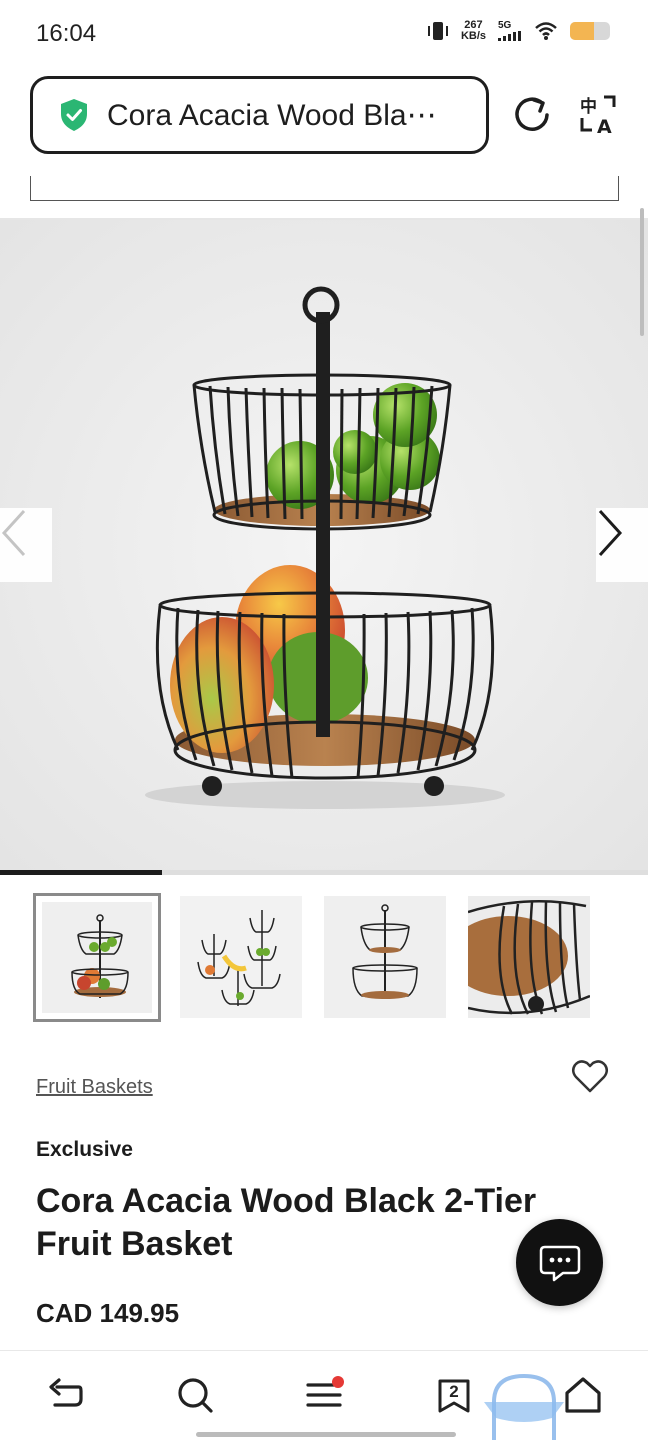  Describe the element at coordinates (108, 1313) in the screenshot. I see `product-price: CAD 149.95` at that location.